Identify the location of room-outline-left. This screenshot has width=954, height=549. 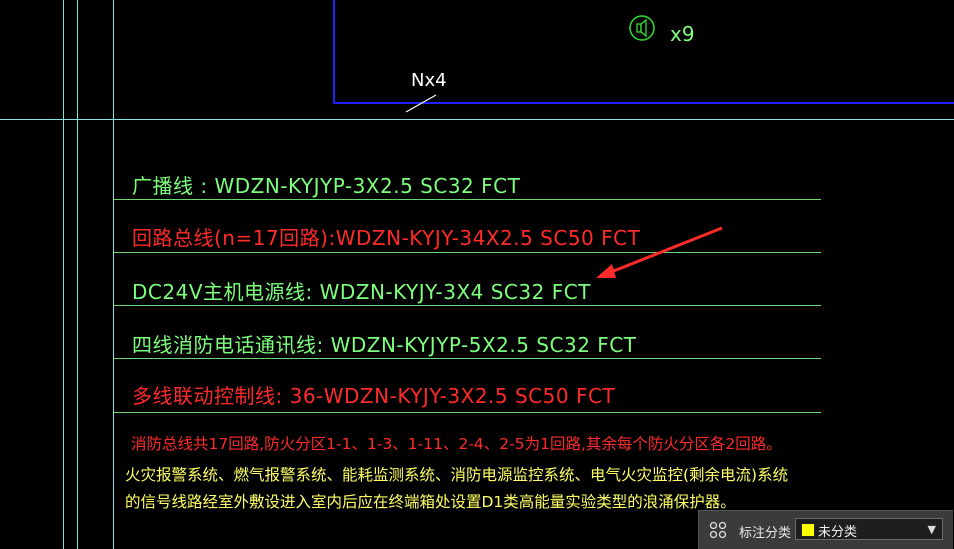
(334, 52).